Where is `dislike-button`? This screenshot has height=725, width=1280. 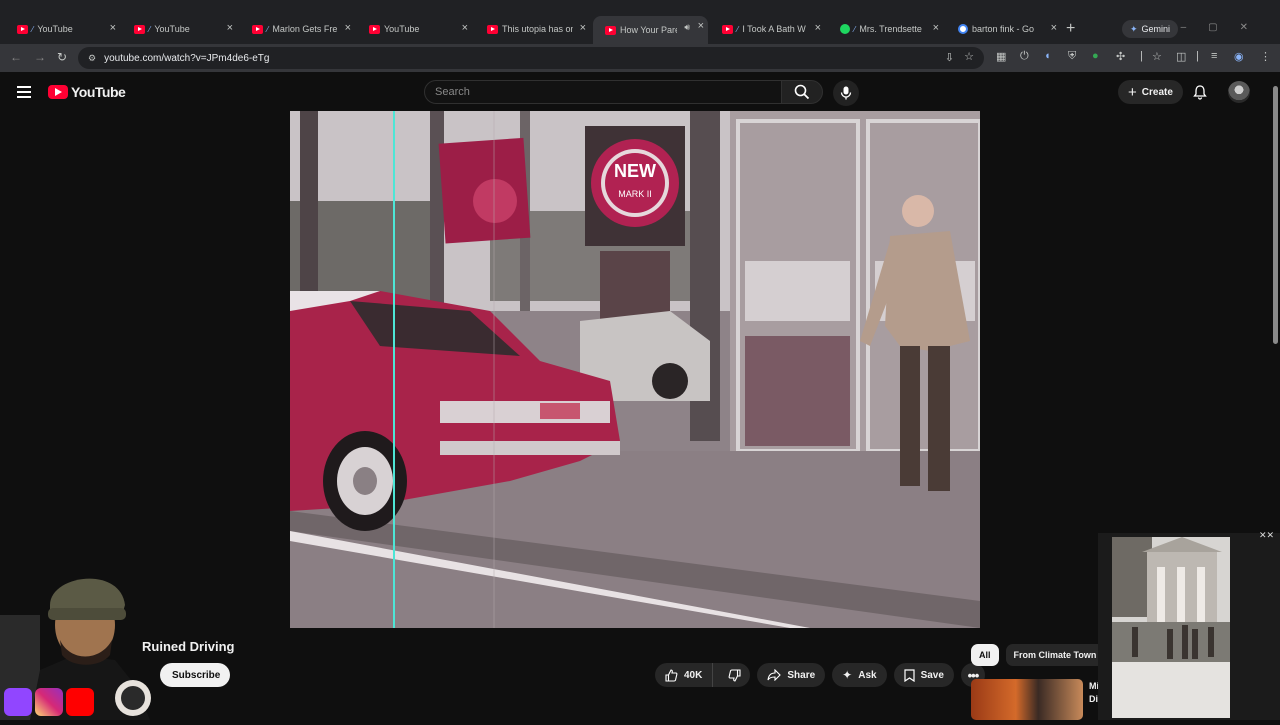
dislike-button is located at coordinates (734, 675).